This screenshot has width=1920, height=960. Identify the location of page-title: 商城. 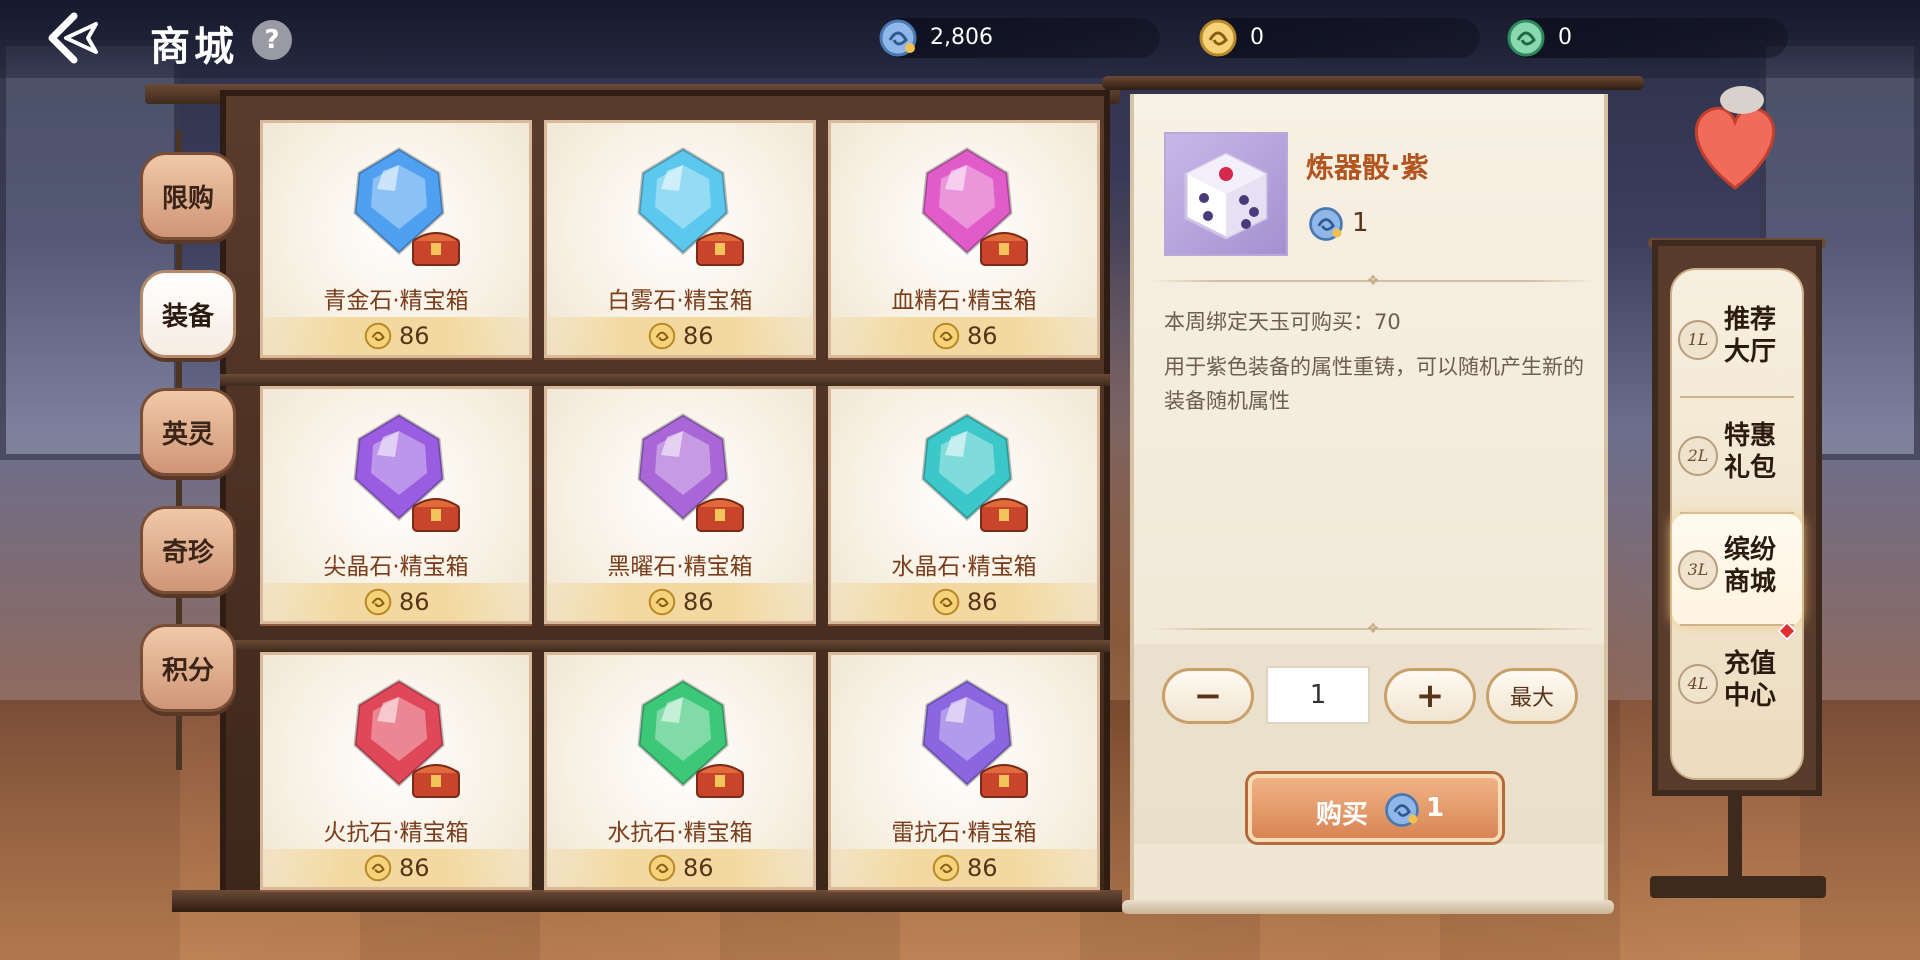
(194, 46).